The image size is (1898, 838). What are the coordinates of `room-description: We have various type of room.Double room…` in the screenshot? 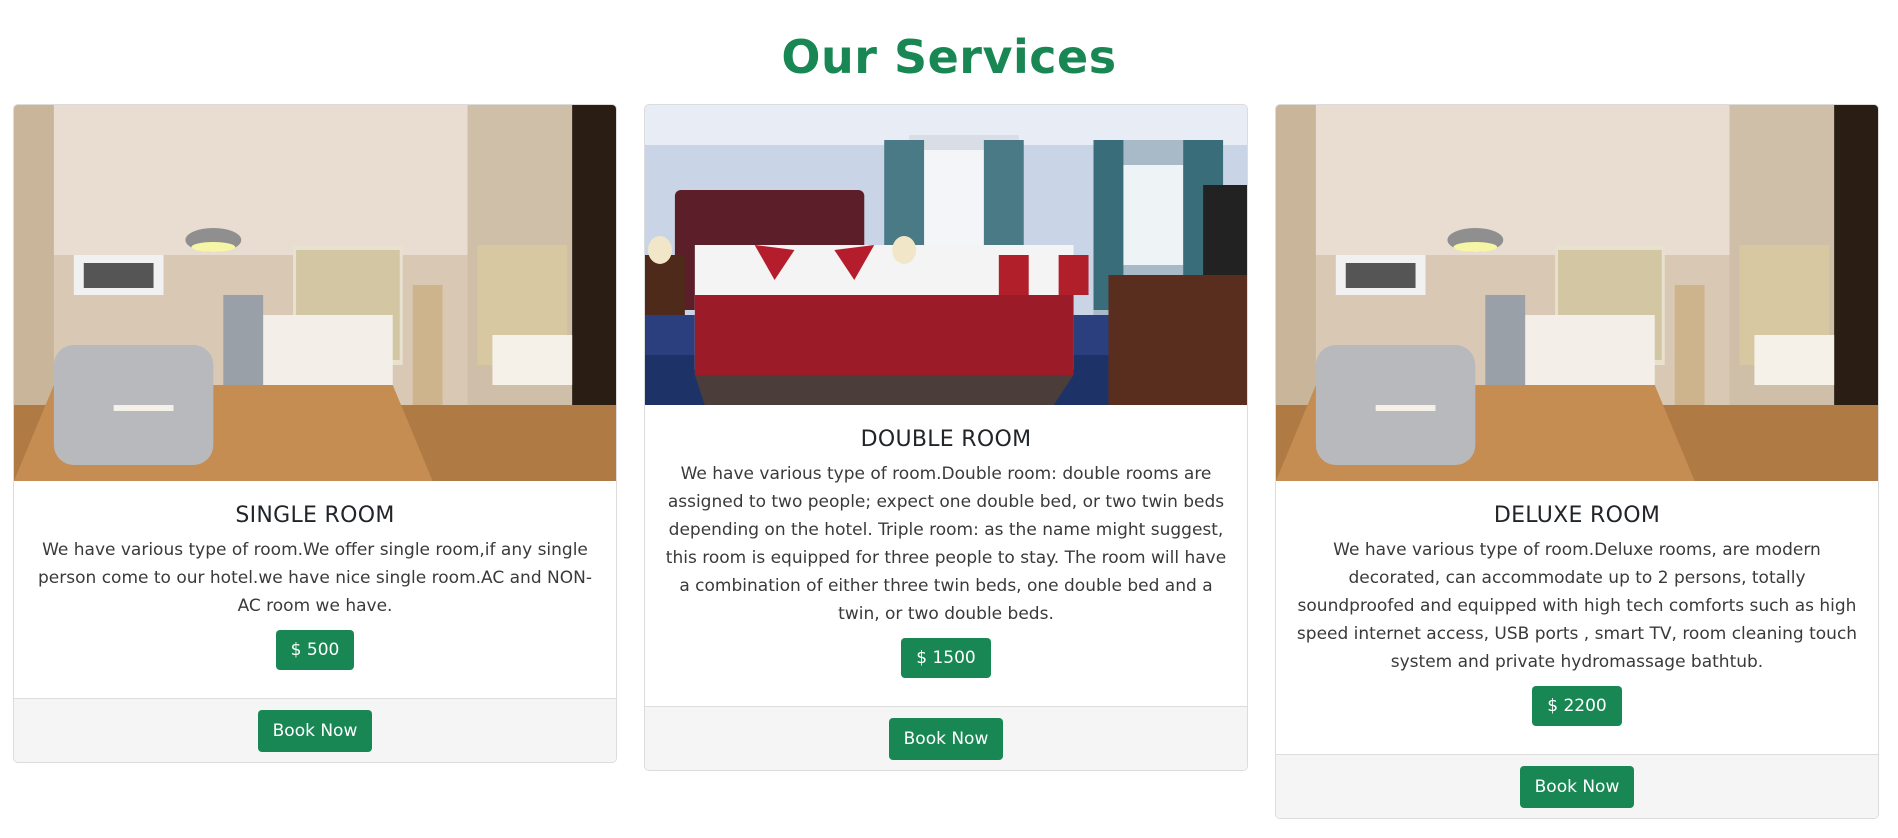 It's located at (946, 544).